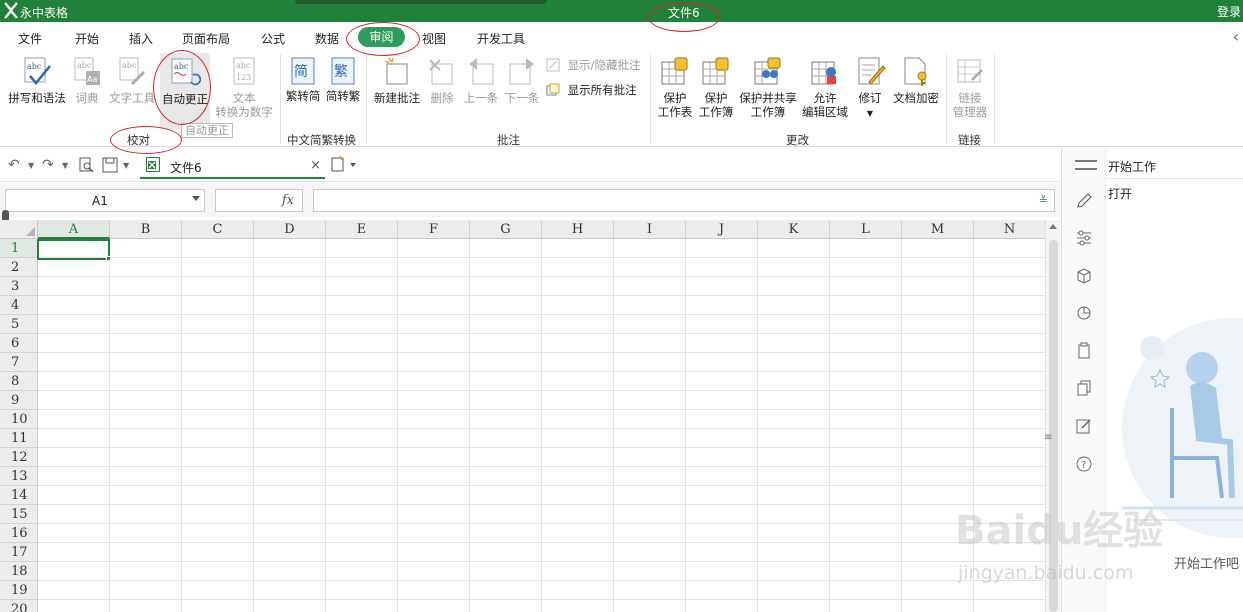 This screenshot has height=612, width=1243. Describe the element at coordinates (1236, 36) in the screenshot. I see `collapse-ribbon-chevron-icon: ‹` at that location.